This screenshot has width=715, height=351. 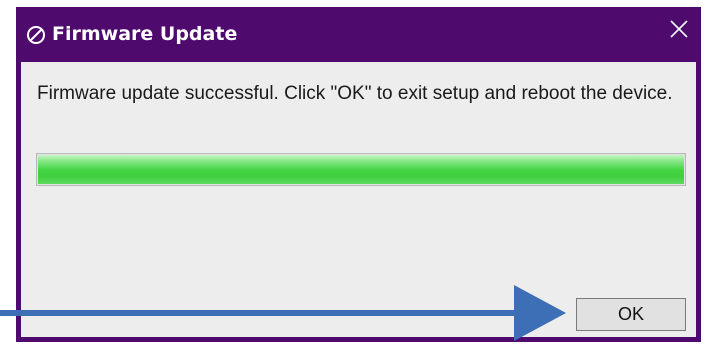 What do you see at coordinates (631, 314) in the screenshot?
I see `ok-button: OK` at bounding box center [631, 314].